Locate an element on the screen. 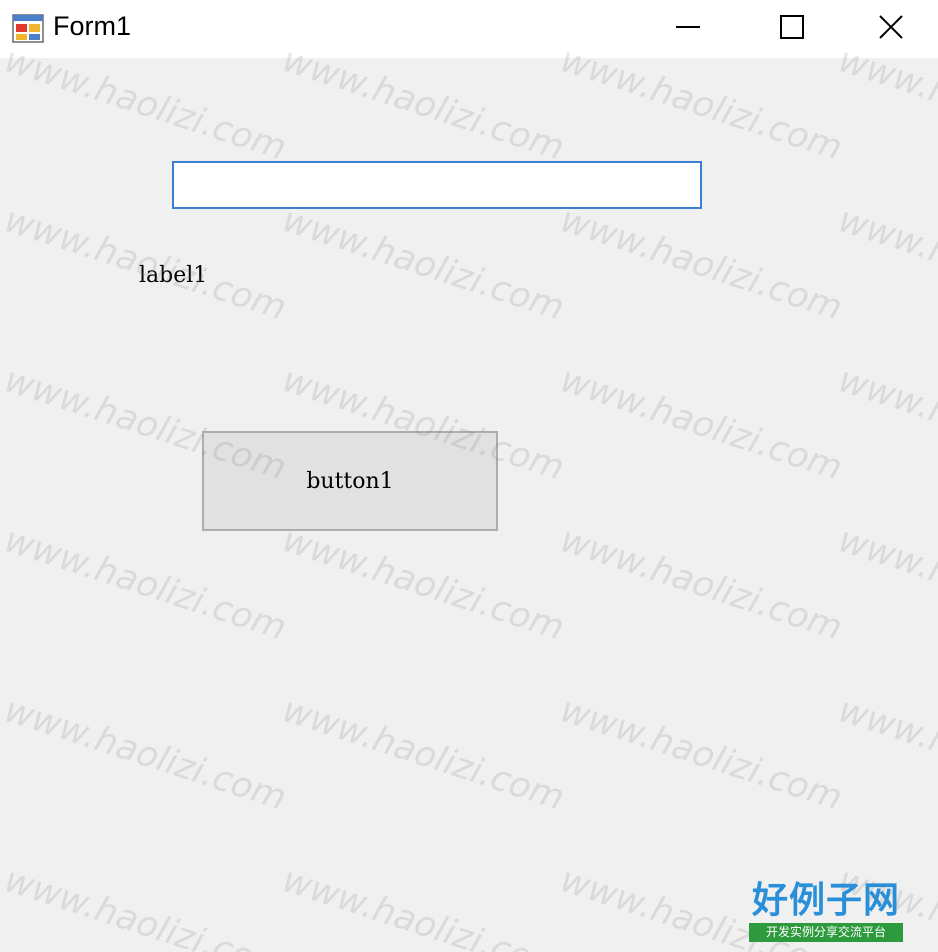 This screenshot has width=938, height=952. label1: label1 is located at coordinates (173, 275).